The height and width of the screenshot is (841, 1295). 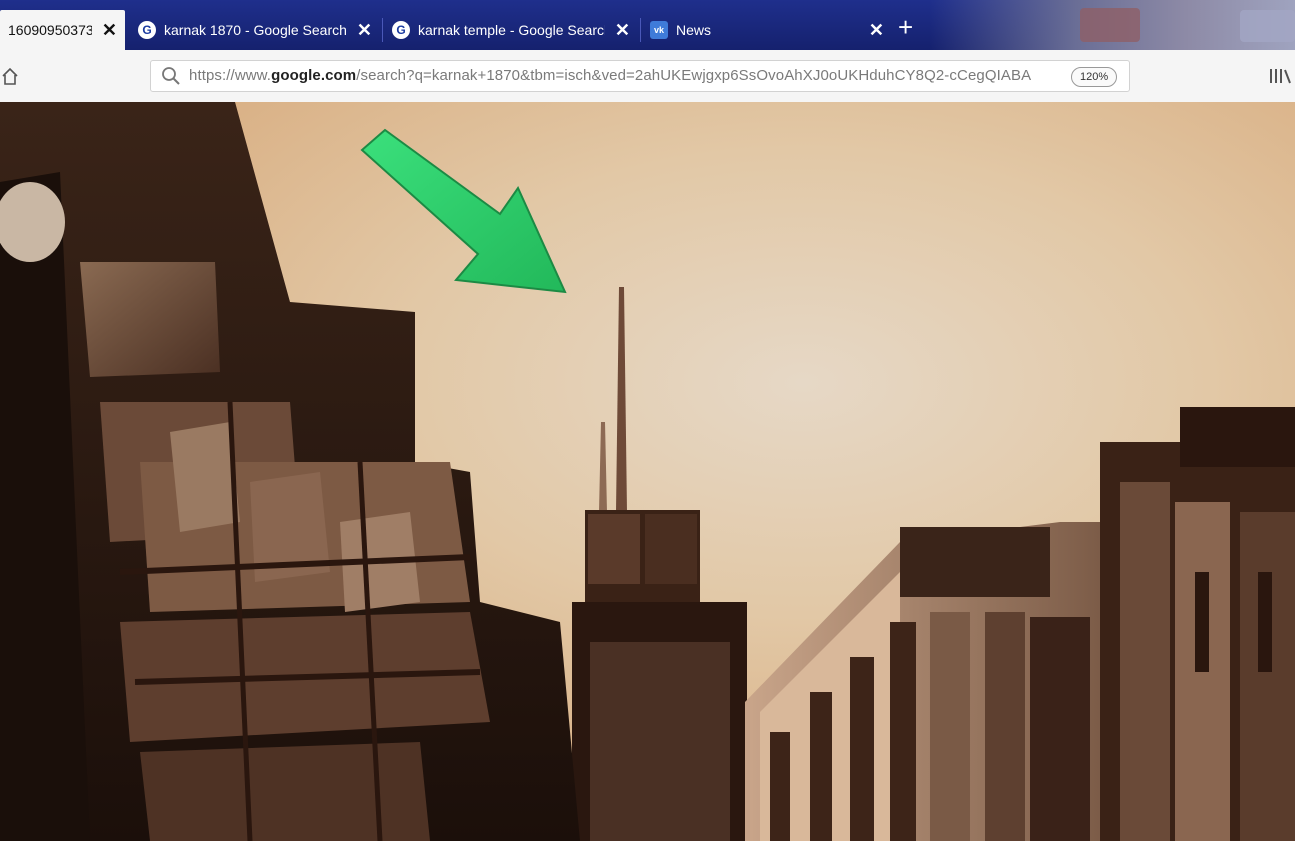 I want to click on search-icon, so click(x=172, y=77).